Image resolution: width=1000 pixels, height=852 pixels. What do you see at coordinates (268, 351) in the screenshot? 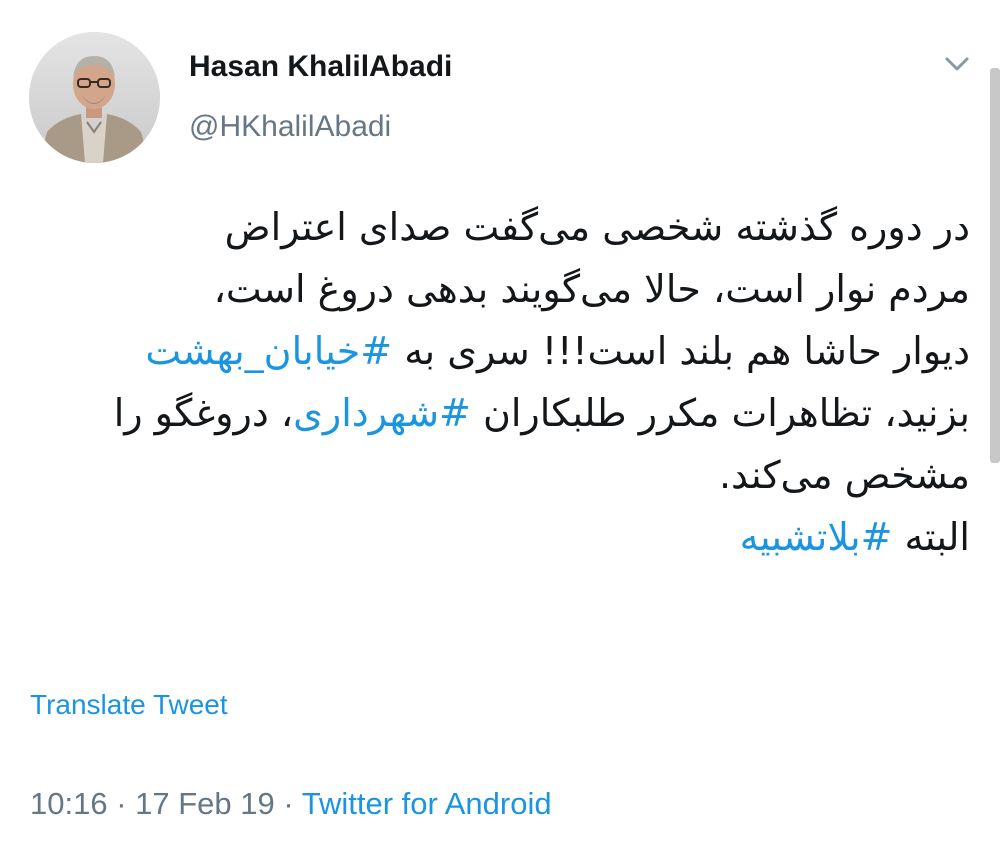
I see `hashtag-link: #خیابان_بهشت` at bounding box center [268, 351].